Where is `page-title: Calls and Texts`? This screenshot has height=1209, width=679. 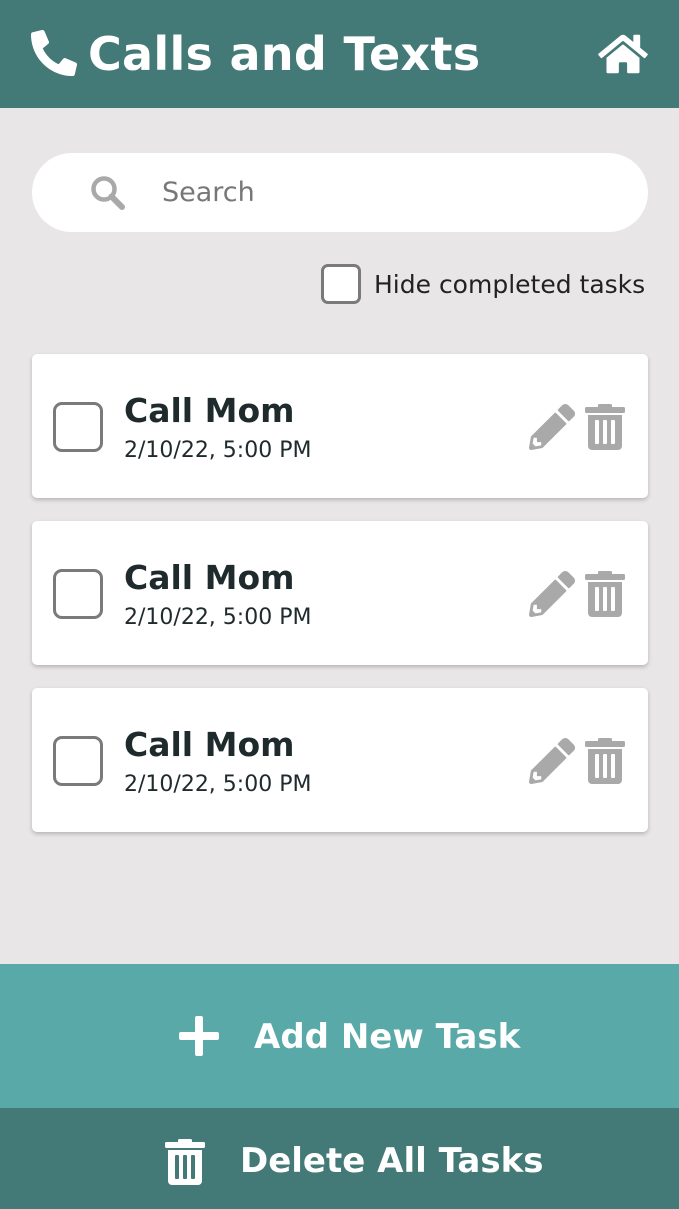 page-title: Calls and Texts is located at coordinates (284, 54).